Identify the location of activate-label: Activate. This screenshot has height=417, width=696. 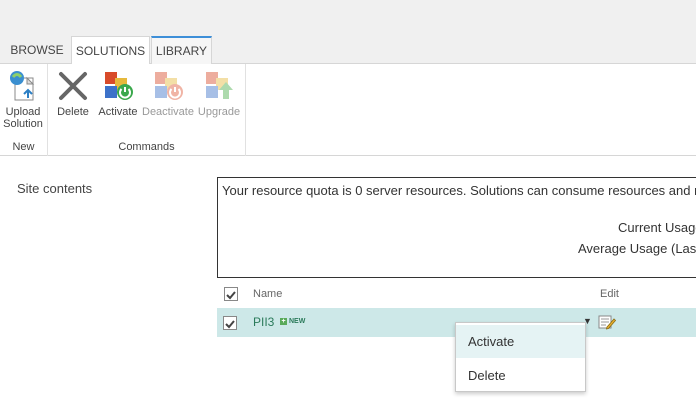
(118, 112).